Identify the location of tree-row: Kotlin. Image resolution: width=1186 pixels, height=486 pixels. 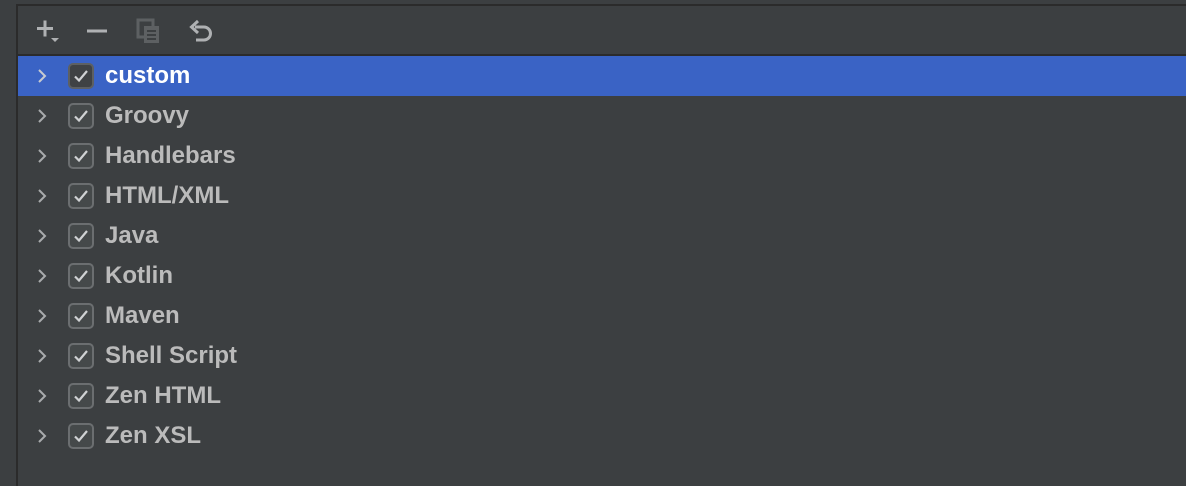
(602, 276).